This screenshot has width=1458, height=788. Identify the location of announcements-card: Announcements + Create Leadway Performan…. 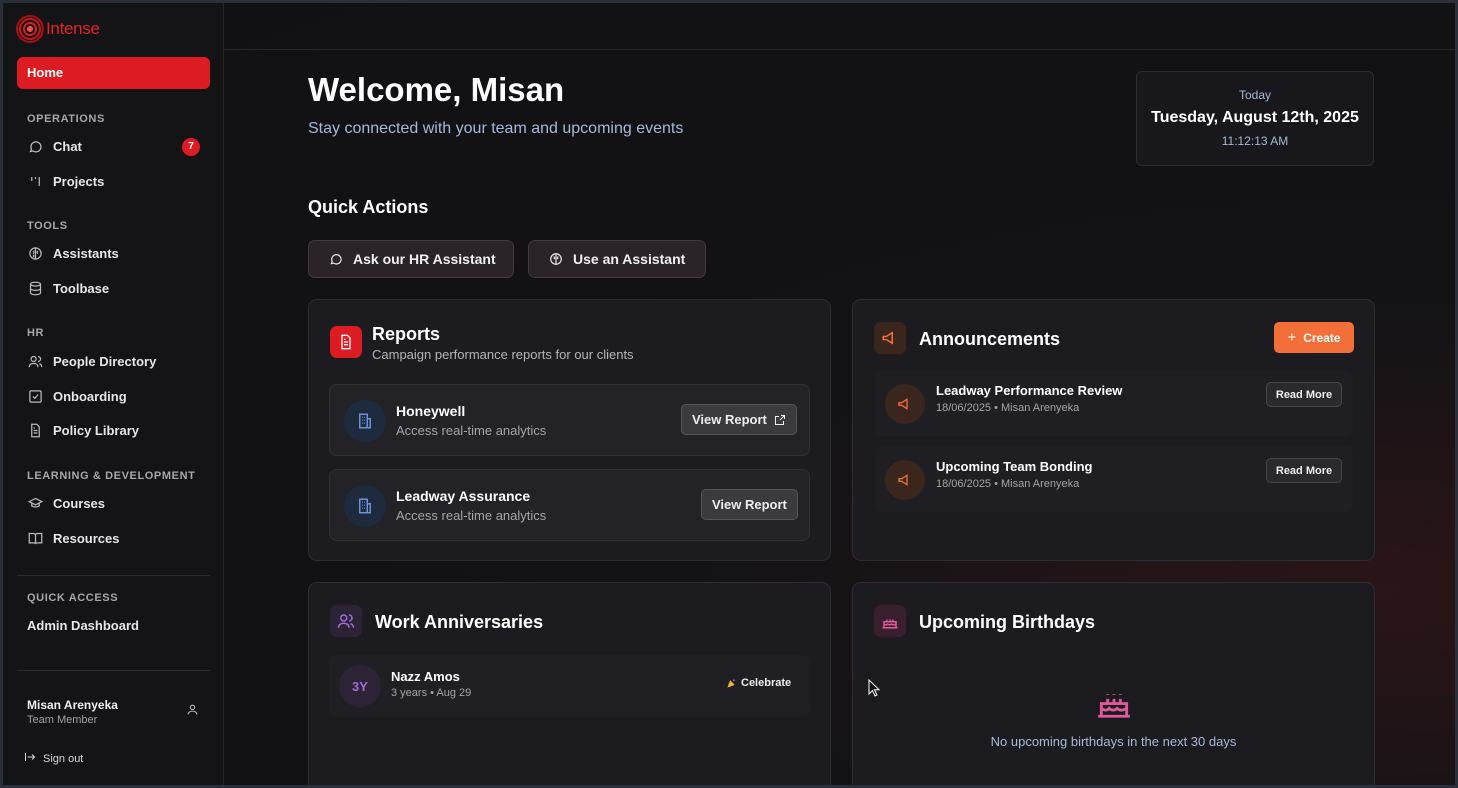
(1113, 430).